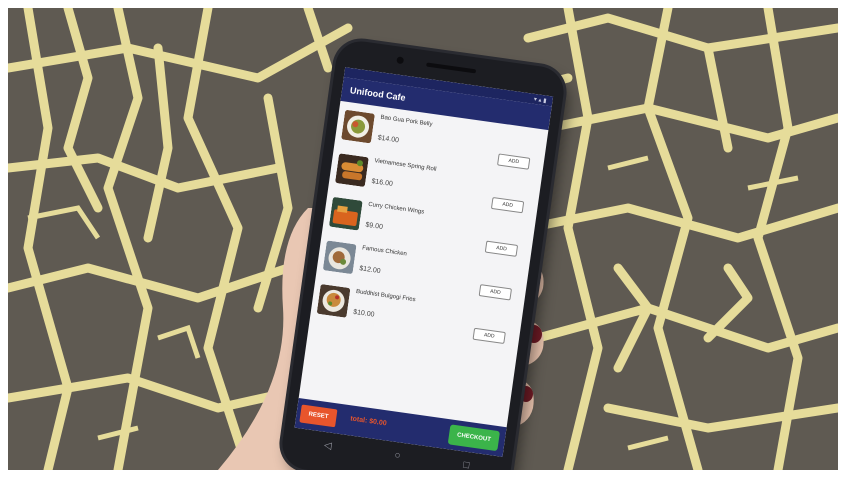 The image size is (846, 478). I want to click on status-icons: ▾ ▴ ▮, so click(540, 100).